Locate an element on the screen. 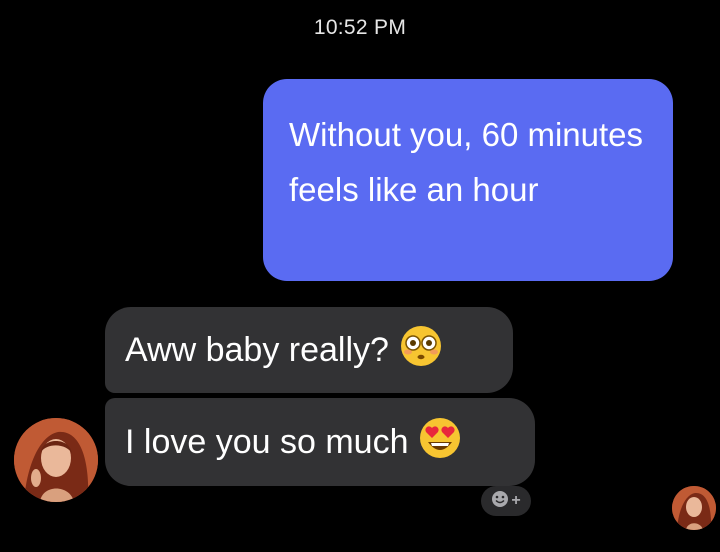  flushed-face-icon is located at coordinates (421, 350).